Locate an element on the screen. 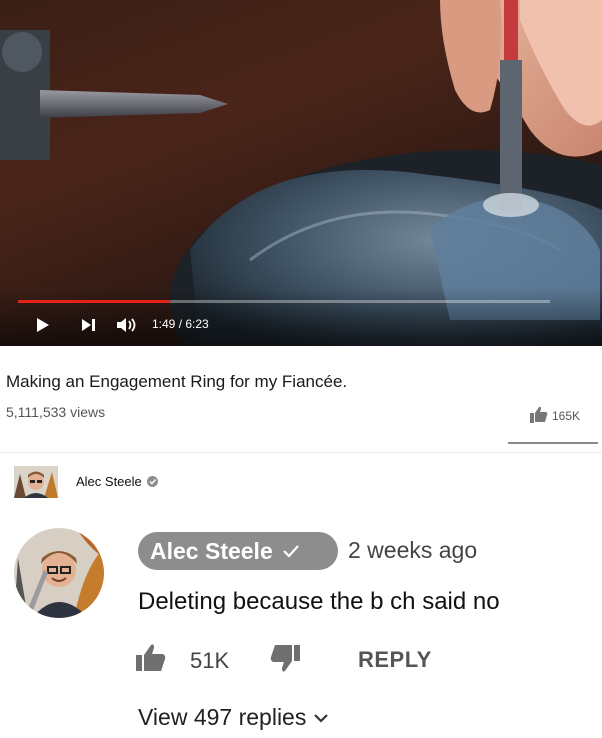 The image size is (602, 738). volume-icon is located at coordinates (126, 325).